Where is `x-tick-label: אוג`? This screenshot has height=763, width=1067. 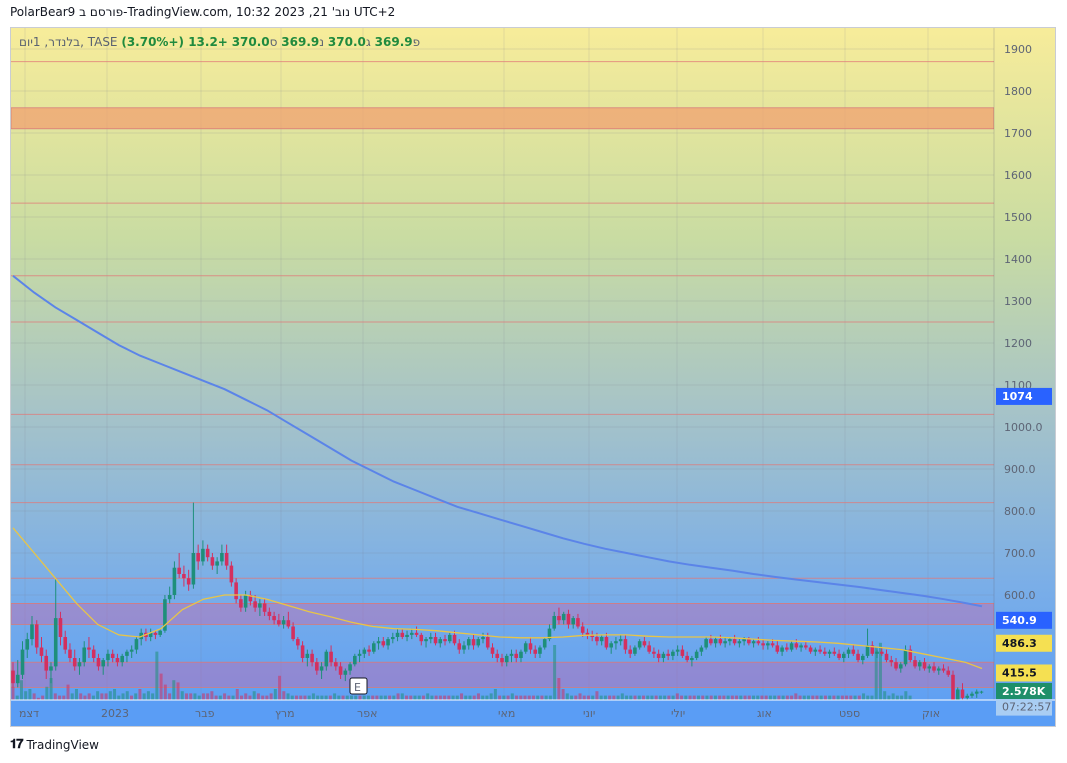 x-tick-label: אוג is located at coordinates (764, 713).